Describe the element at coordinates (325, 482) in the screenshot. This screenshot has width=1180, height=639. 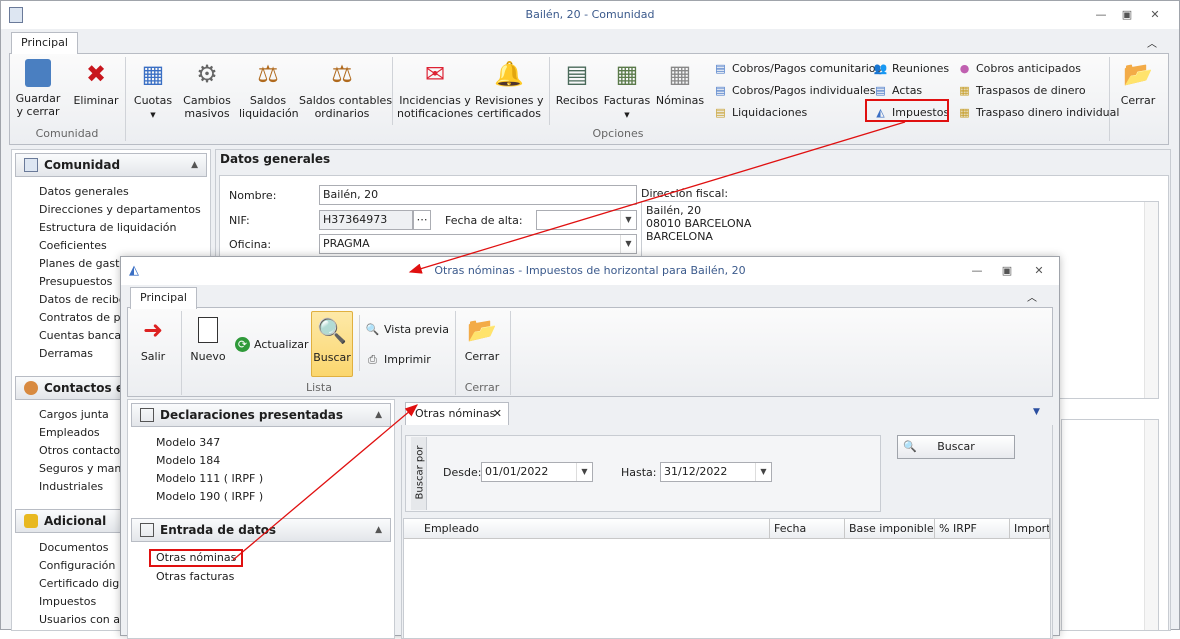
I see `arrow-to-tab` at that location.